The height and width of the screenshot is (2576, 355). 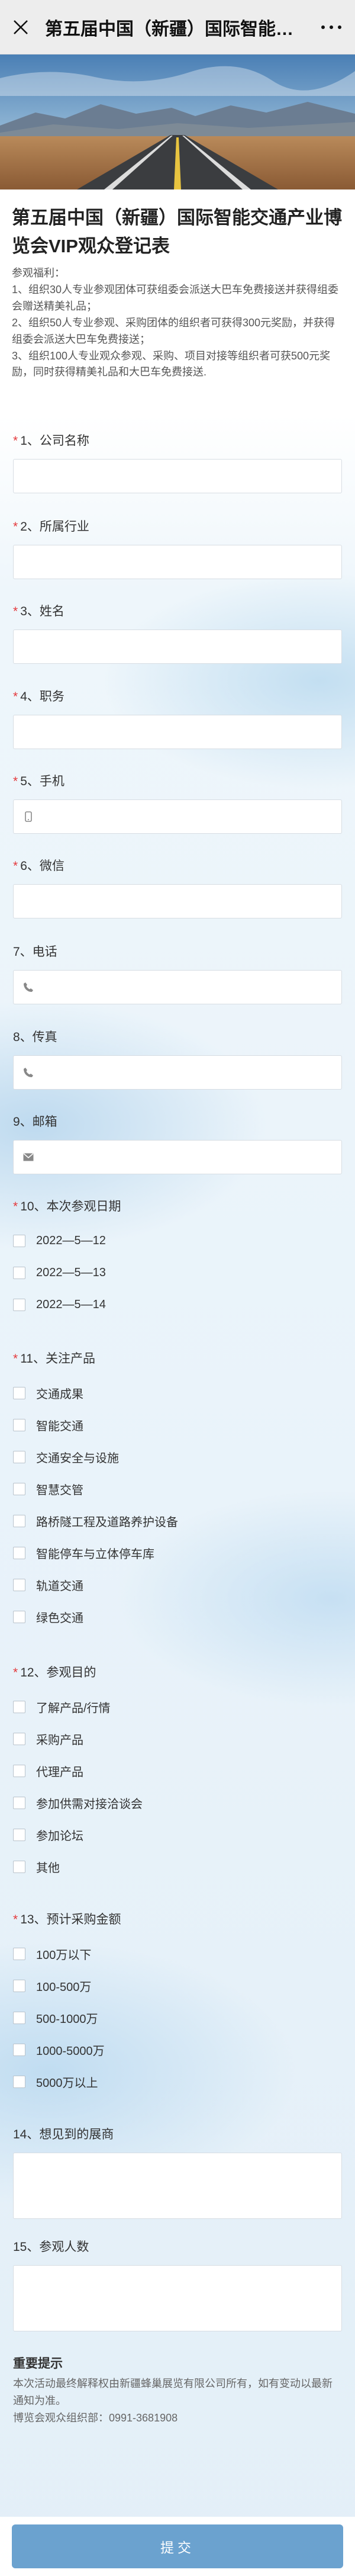 I want to click on checkbox-option: 参加供需对接洽谈会, so click(x=177, y=1803).